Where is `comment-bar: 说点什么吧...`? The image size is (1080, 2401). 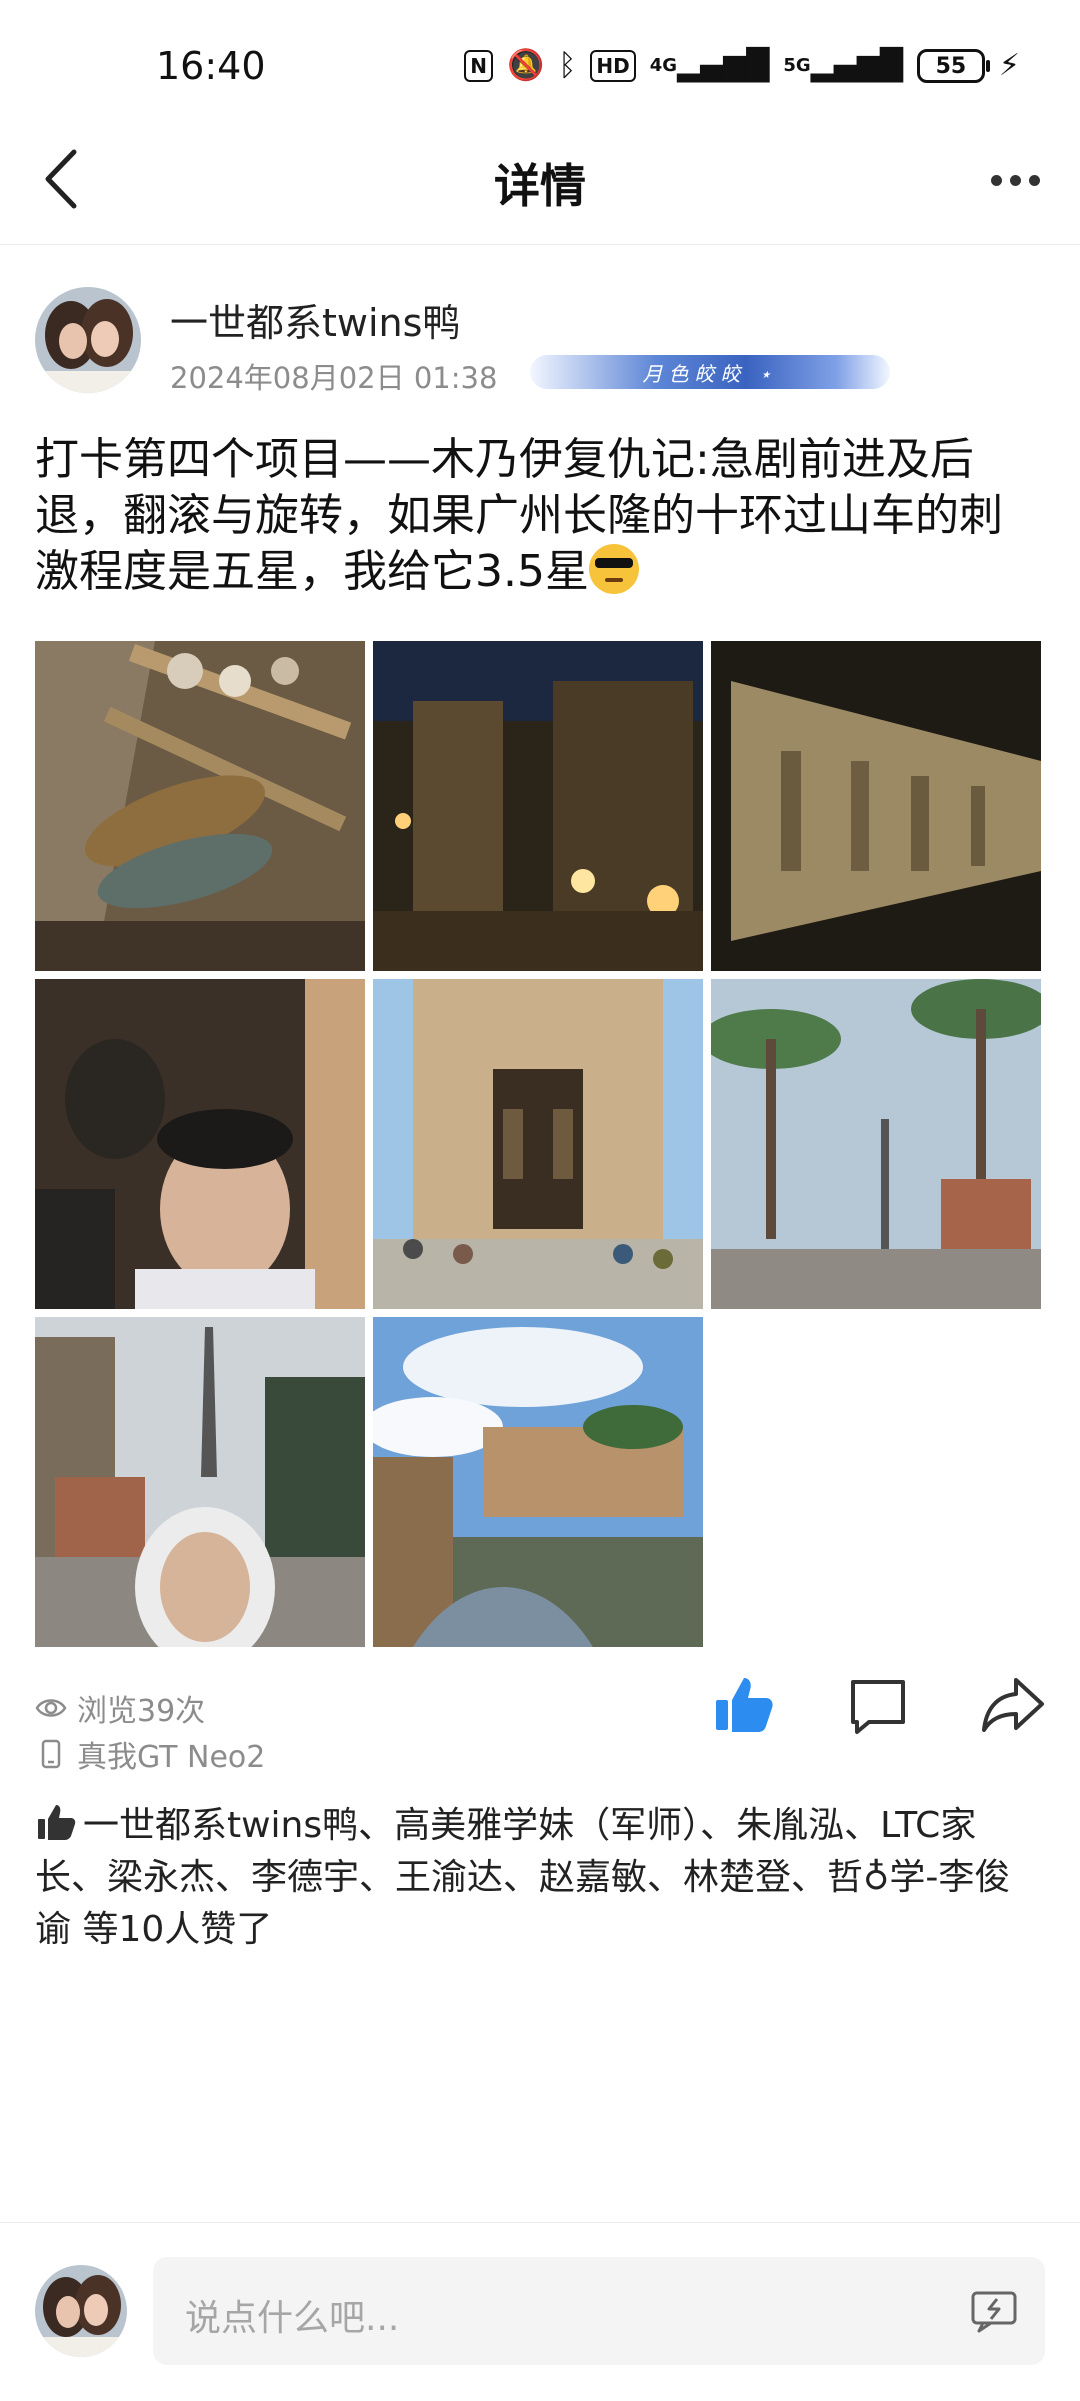 comment-bar: 说点什么吧... is located at coordinates (540, 2311).